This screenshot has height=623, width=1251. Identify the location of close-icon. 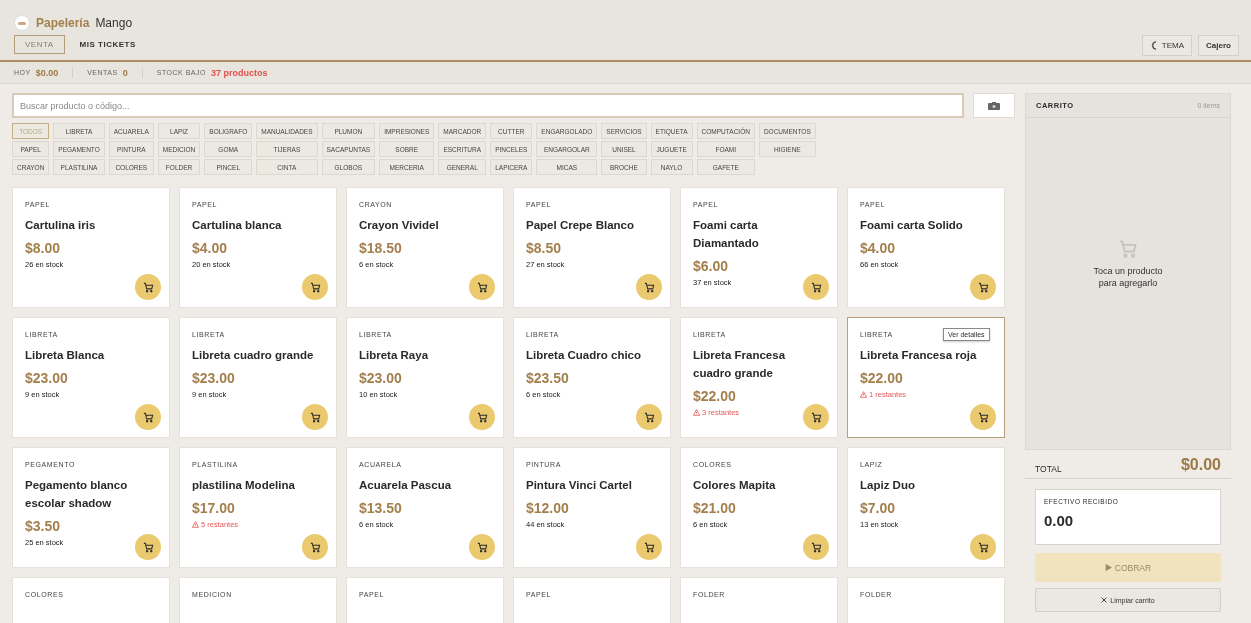
(1104, 600).